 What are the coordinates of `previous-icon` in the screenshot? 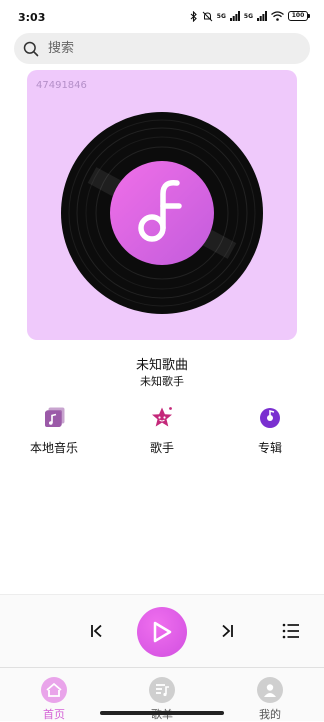 It's located at (96, 631).